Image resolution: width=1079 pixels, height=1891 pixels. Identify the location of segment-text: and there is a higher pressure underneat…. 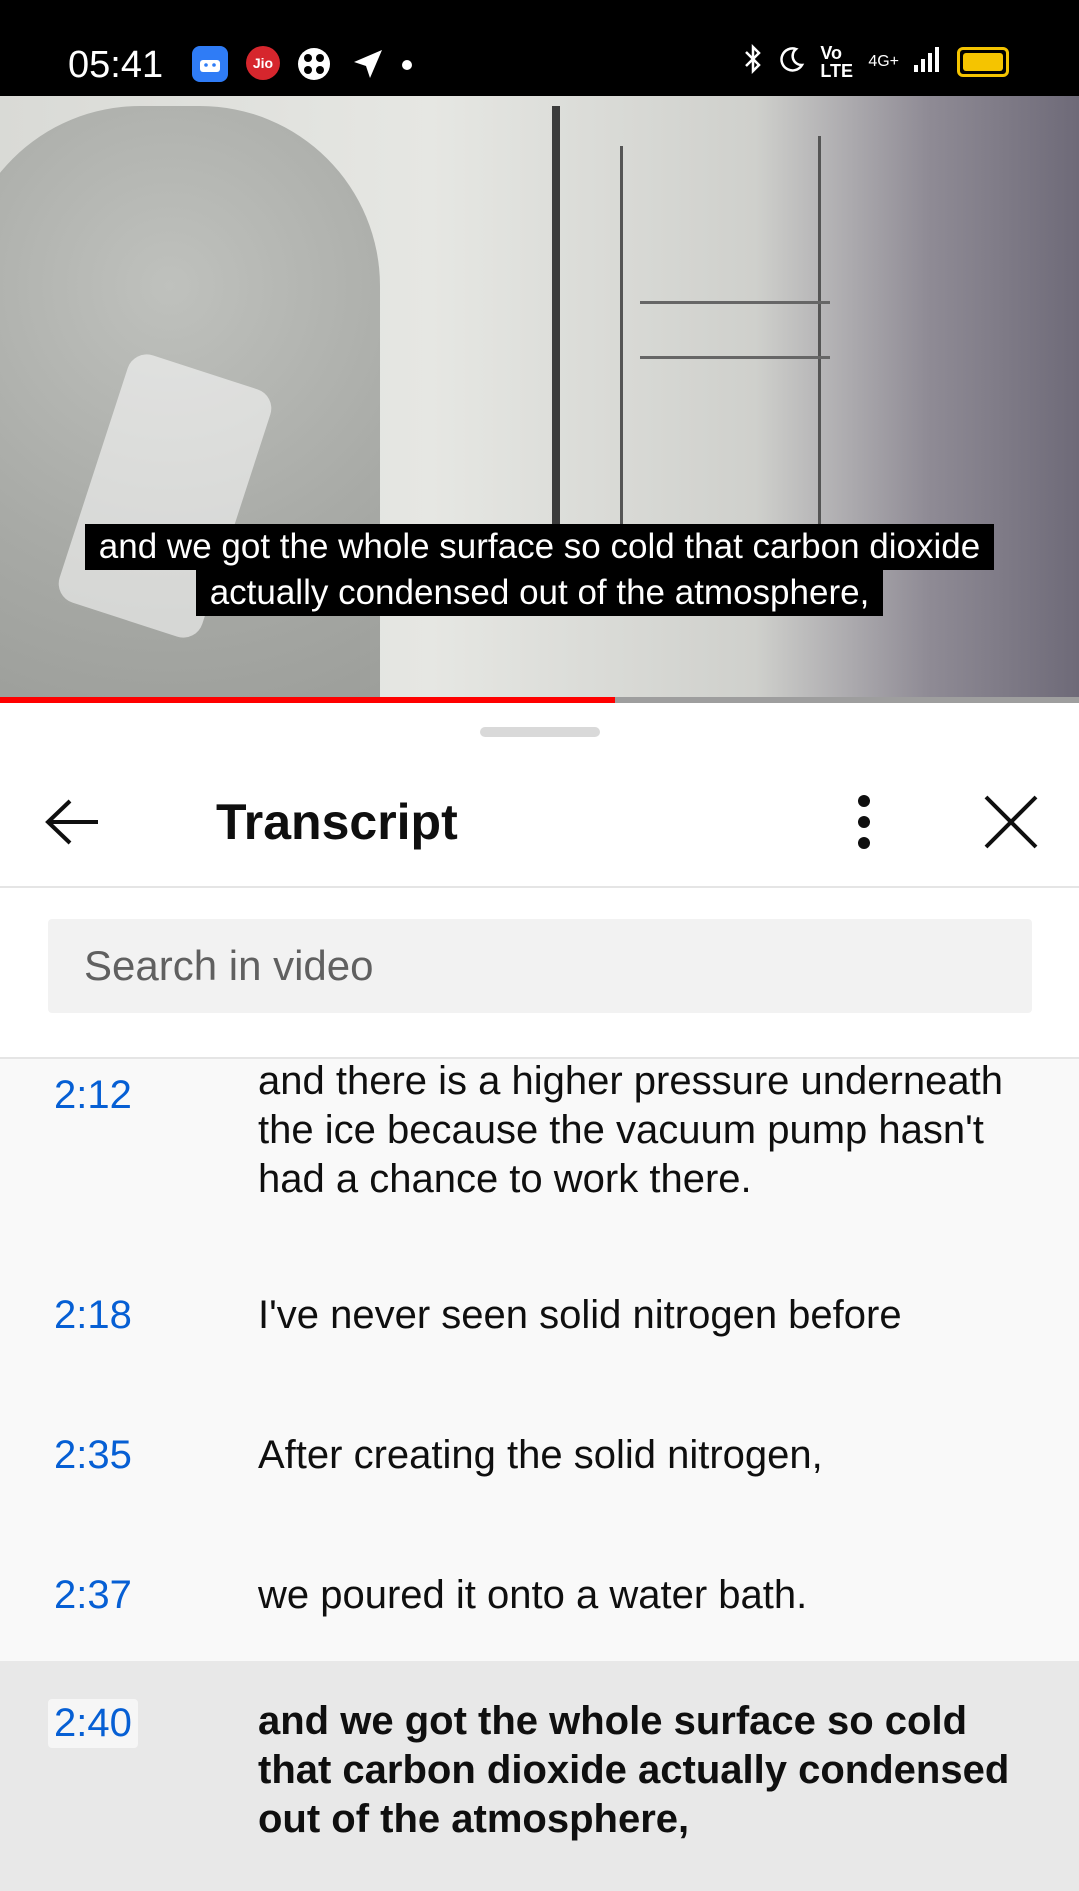
(630, 1130).